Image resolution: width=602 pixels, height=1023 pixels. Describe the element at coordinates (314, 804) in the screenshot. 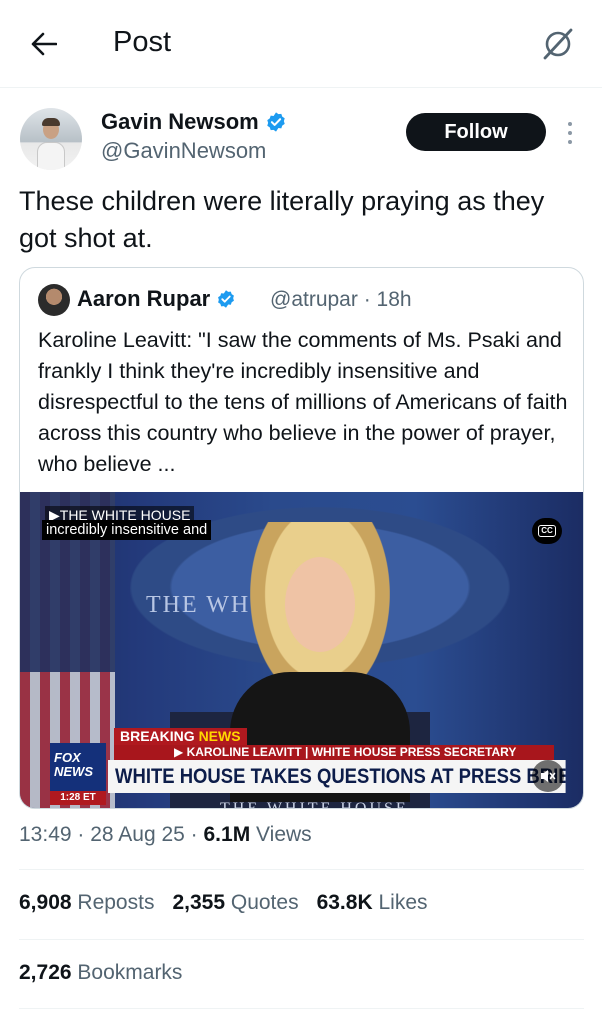

I see `podium-text: THE WHITE HOUSE` at that location.